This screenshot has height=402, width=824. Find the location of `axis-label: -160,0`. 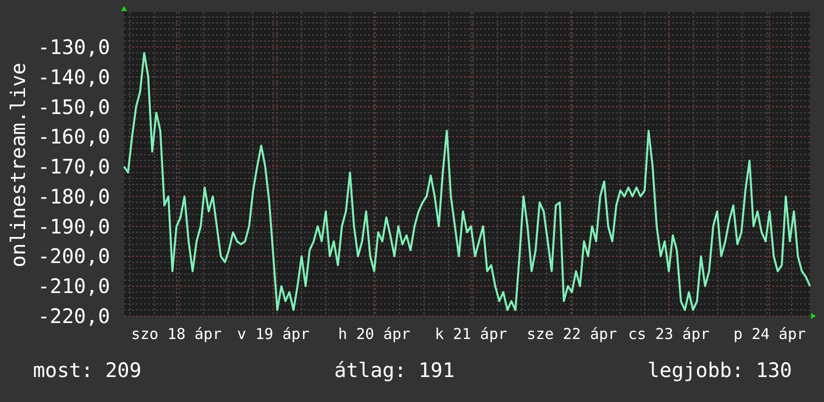

axis-label: -160,0 is located at coordinates (74, 136).